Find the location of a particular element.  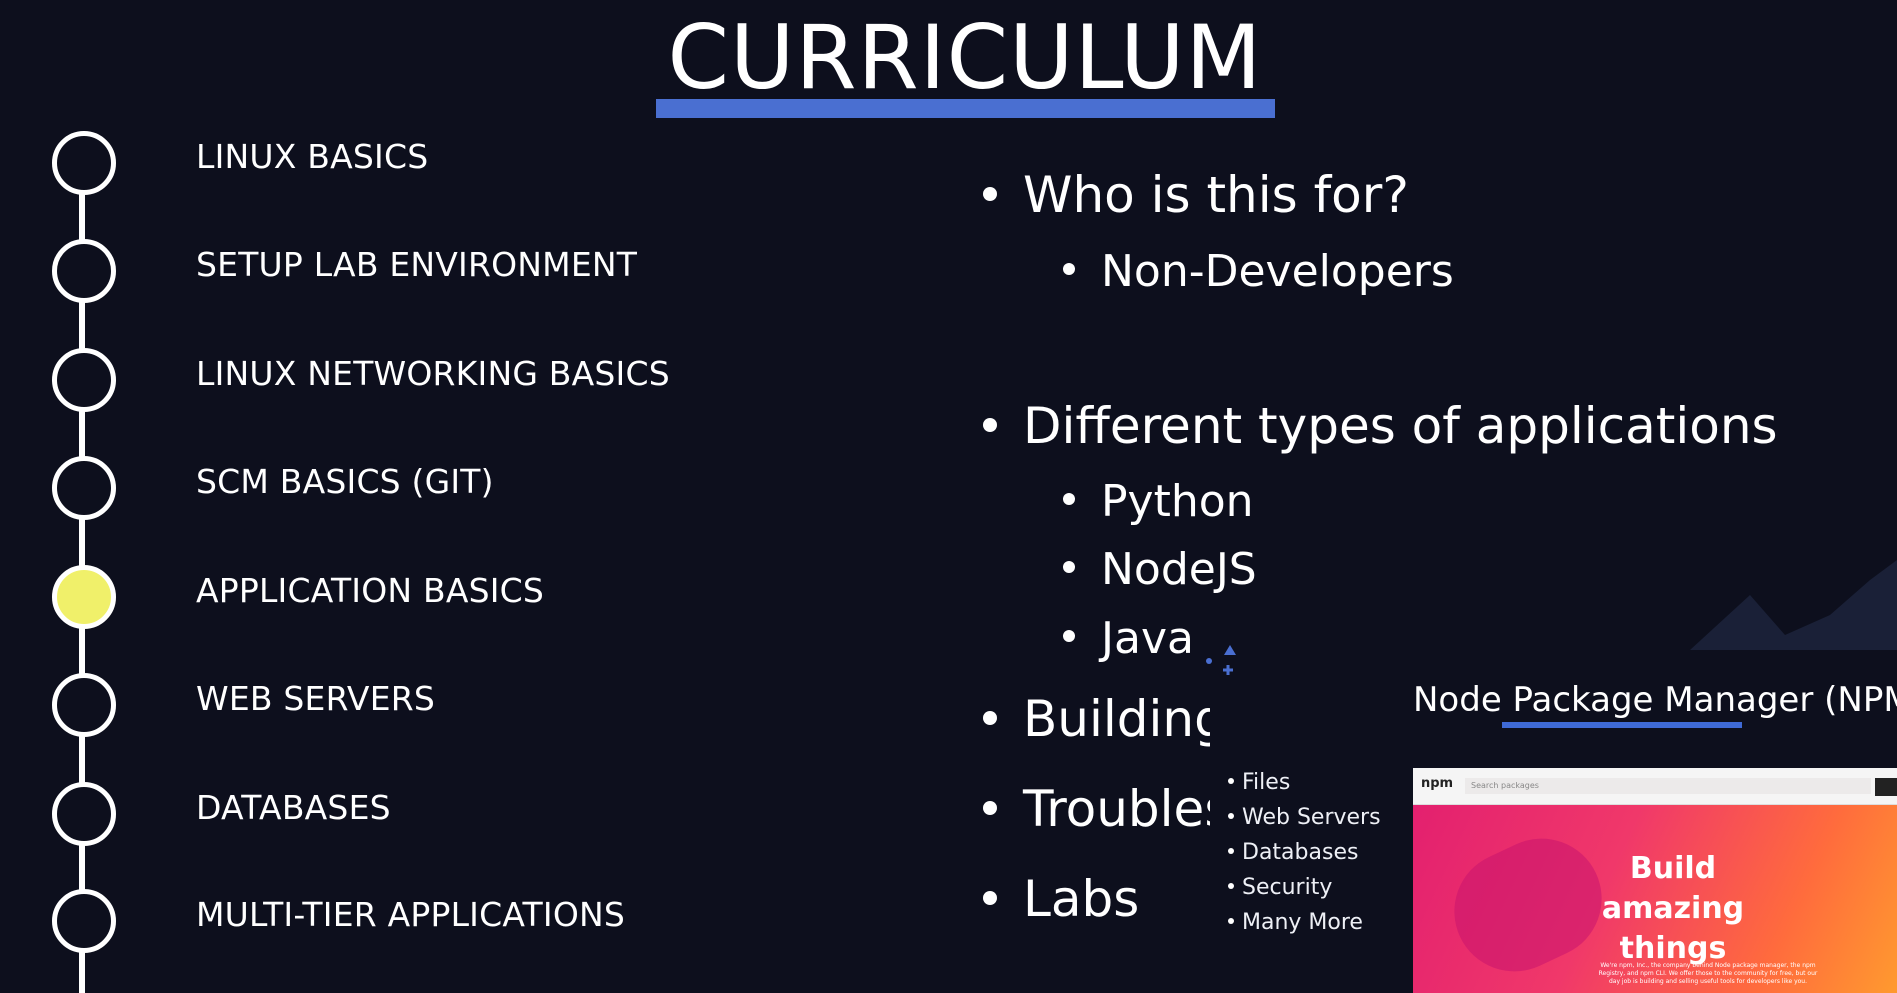

npm-logo: npm is located at coordinates (1437, 783).